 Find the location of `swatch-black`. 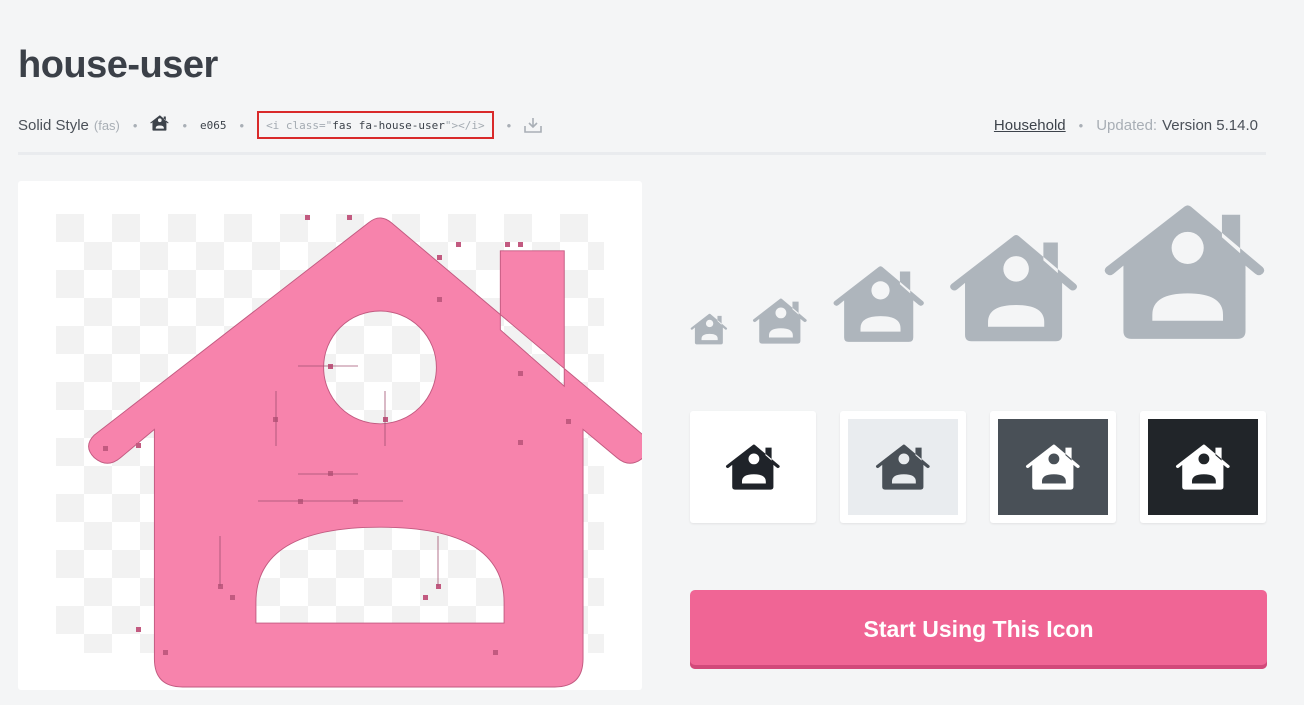

swatch-black is located at coordinates (1203, 467).